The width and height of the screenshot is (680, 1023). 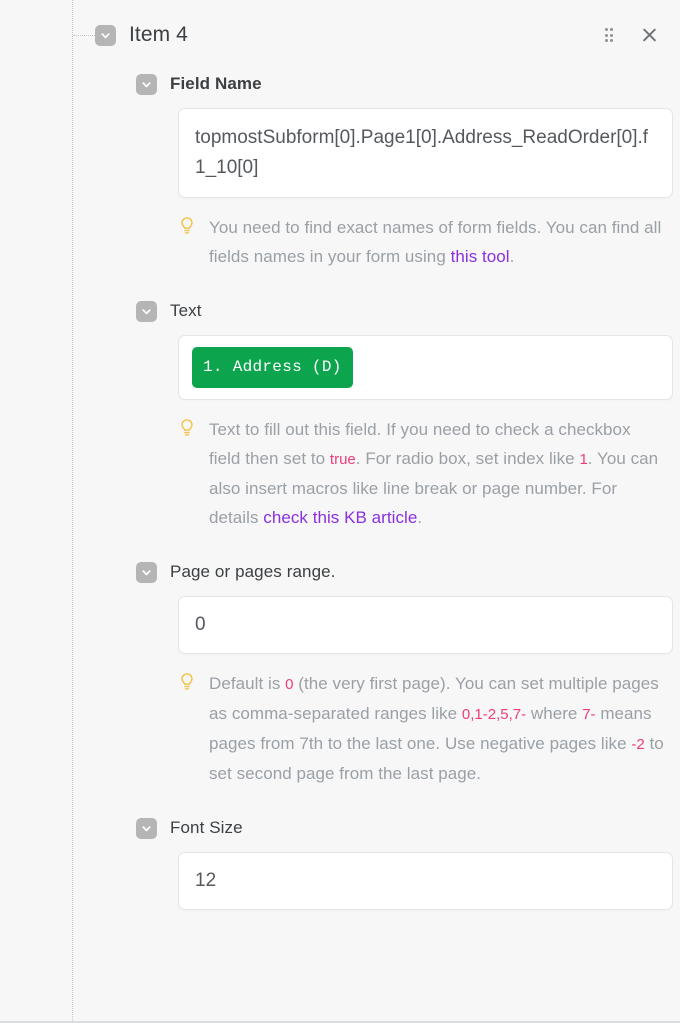 What do you see at coordinates (494, 714) in the screenshot?
I see `hint-code: 0,1-2,5,7-` at bounding box center [494, 714].